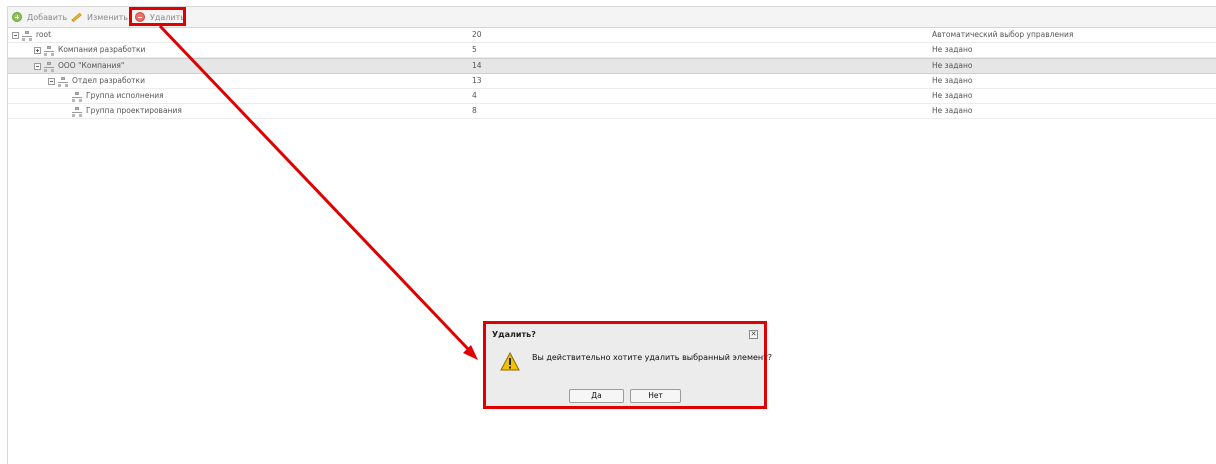 Image resolution: width=1216 pixels, height=464 pixels. Describe the element at coordinates (1003, 34) in the screenshot. I see `tree-row-mode: Автоматический выбор управления` at that location.